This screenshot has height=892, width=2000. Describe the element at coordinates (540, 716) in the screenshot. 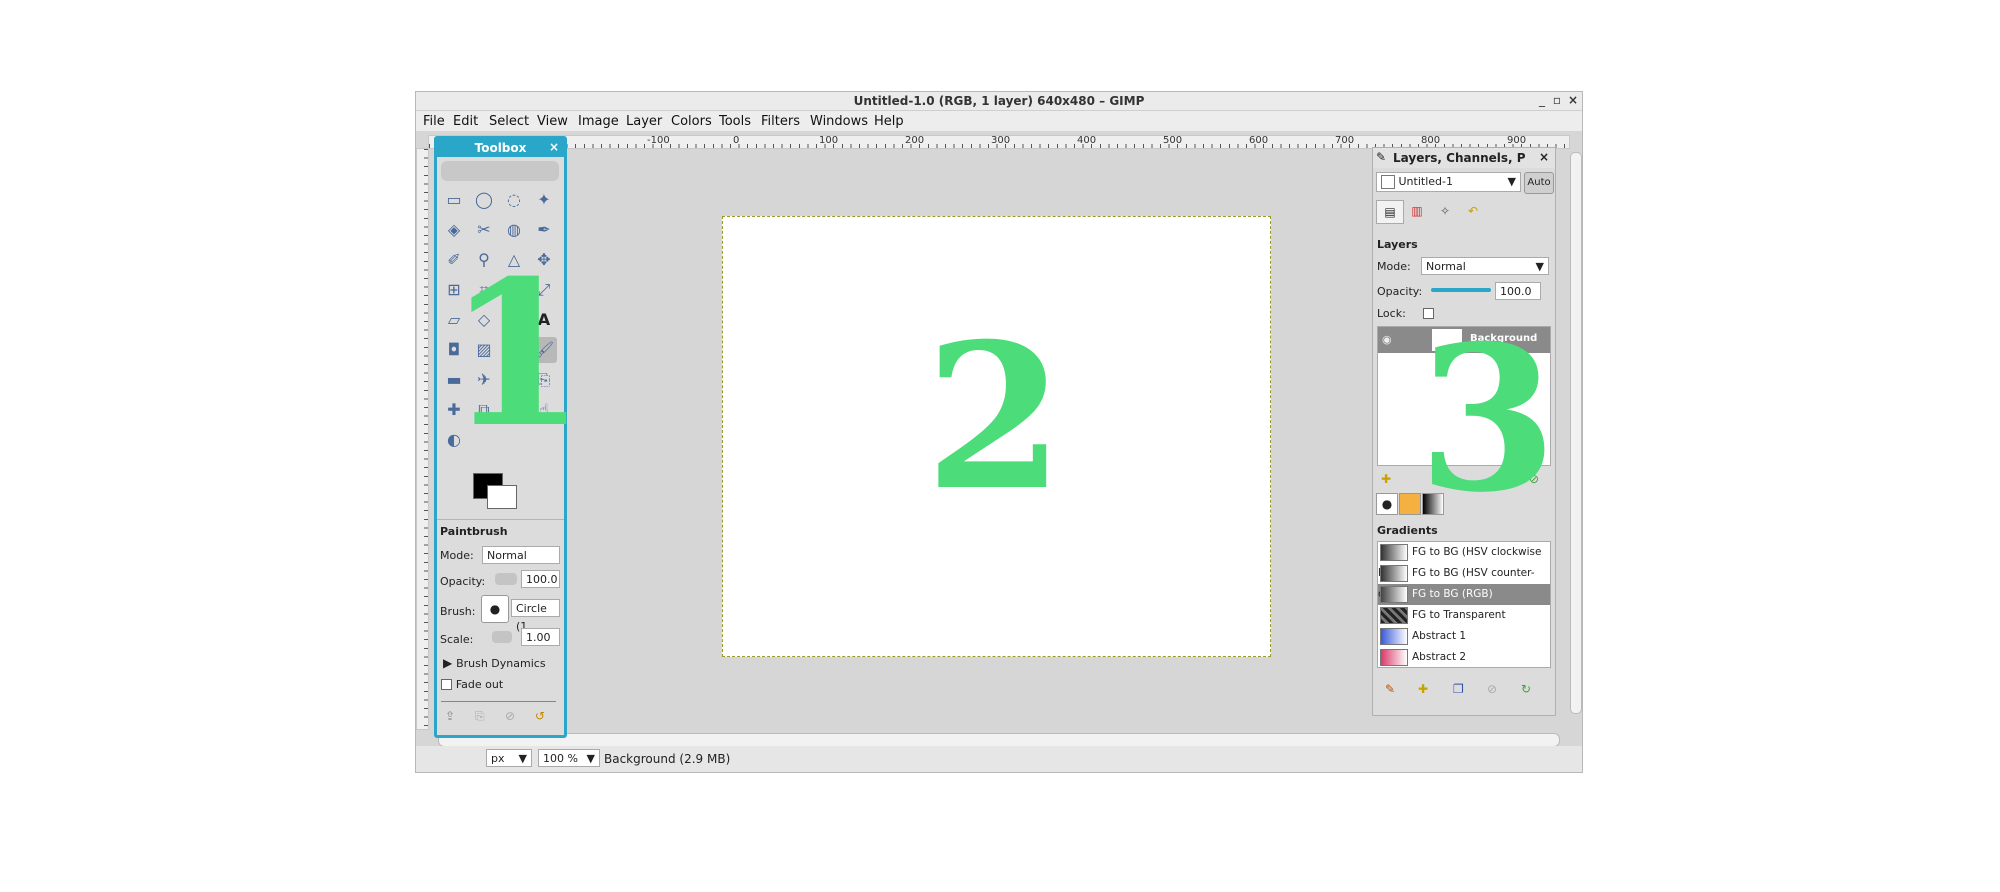

I see `reset-options-icon: ↺` at that location.